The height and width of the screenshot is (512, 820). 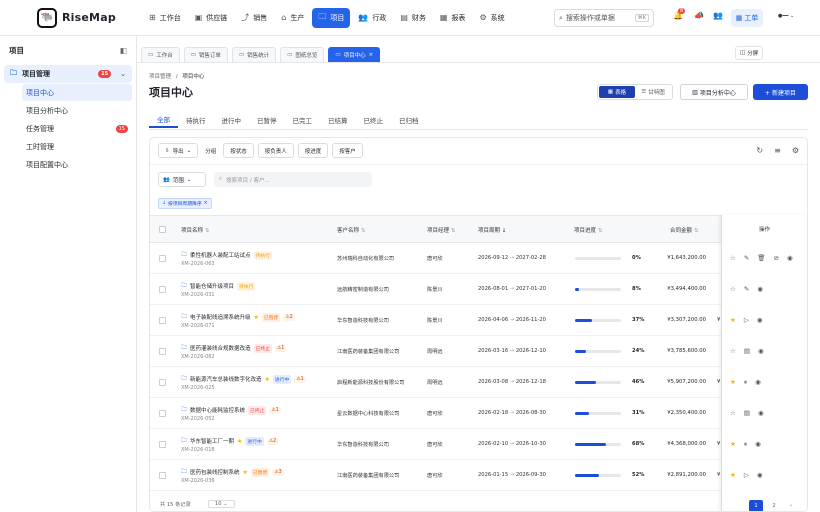 I want to click on nav-item-8: ⚙ 系统, so click(x=491, y=18).